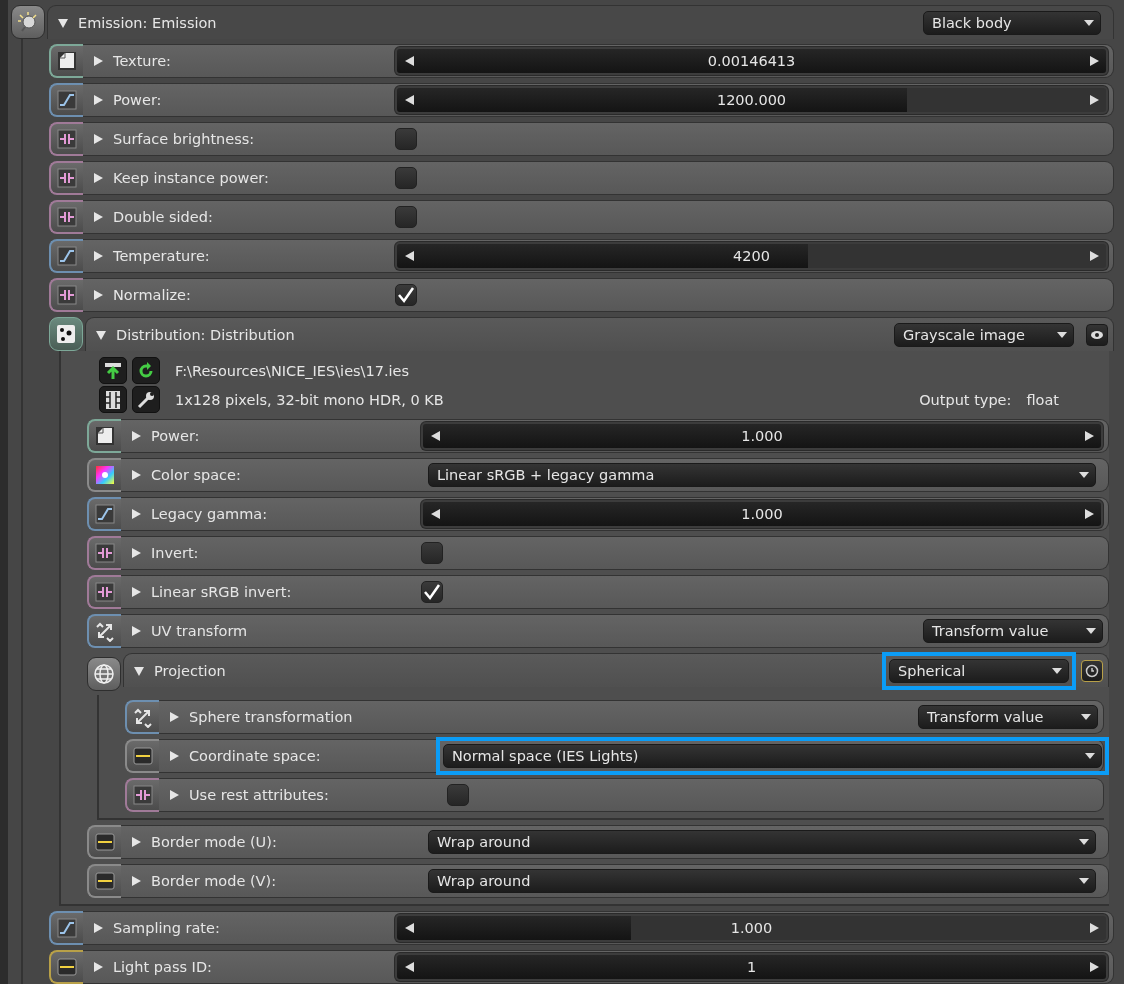  I want to click on value-slider: 1, so click(751, 967).